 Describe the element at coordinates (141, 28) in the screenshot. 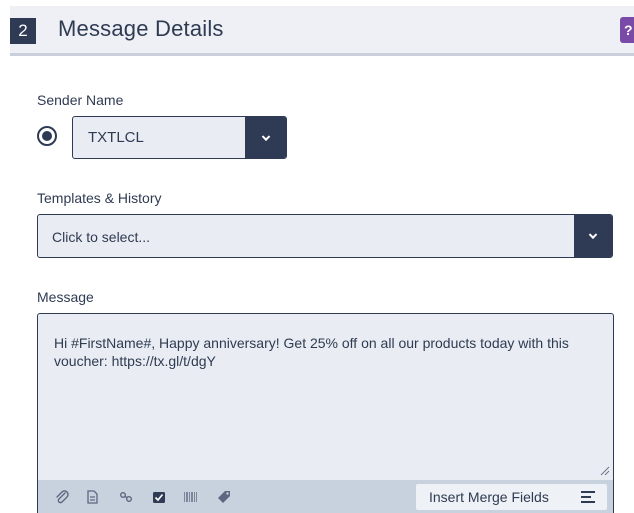

I see `section-title: Message Details` at that location.